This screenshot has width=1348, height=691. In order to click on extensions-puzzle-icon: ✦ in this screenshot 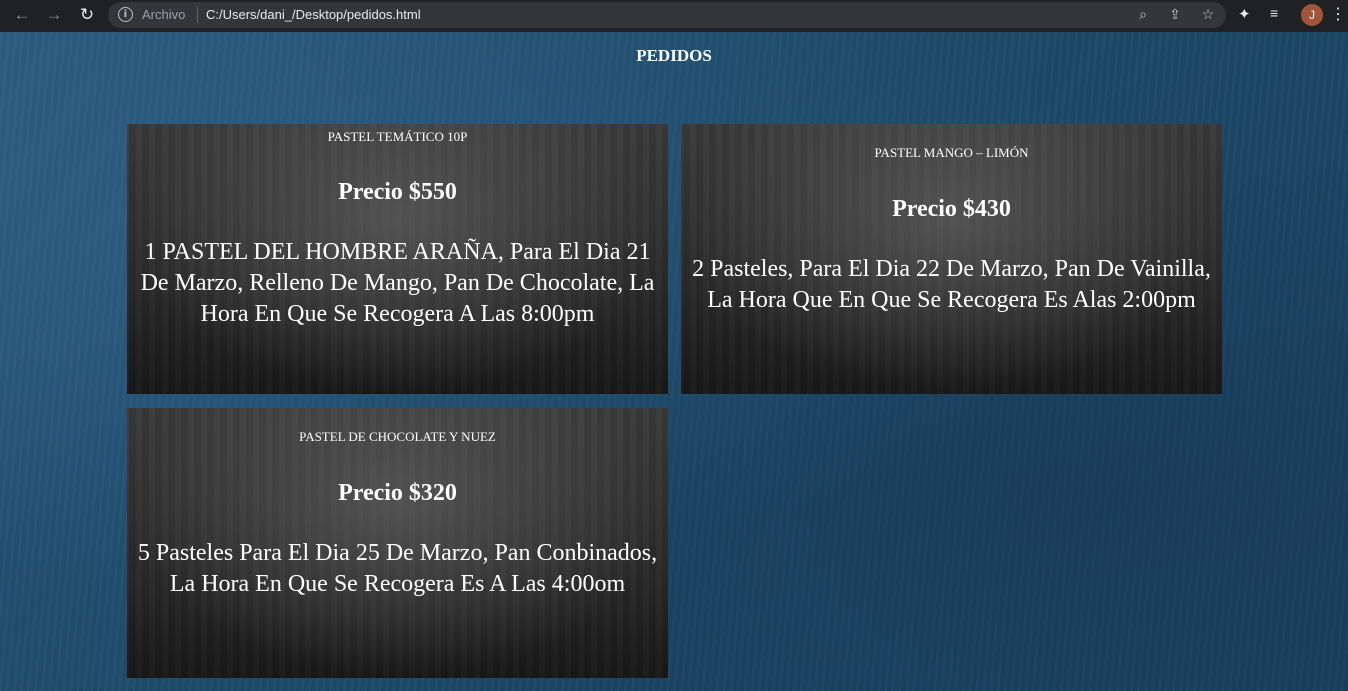, I will do `click(1244, 14)`.